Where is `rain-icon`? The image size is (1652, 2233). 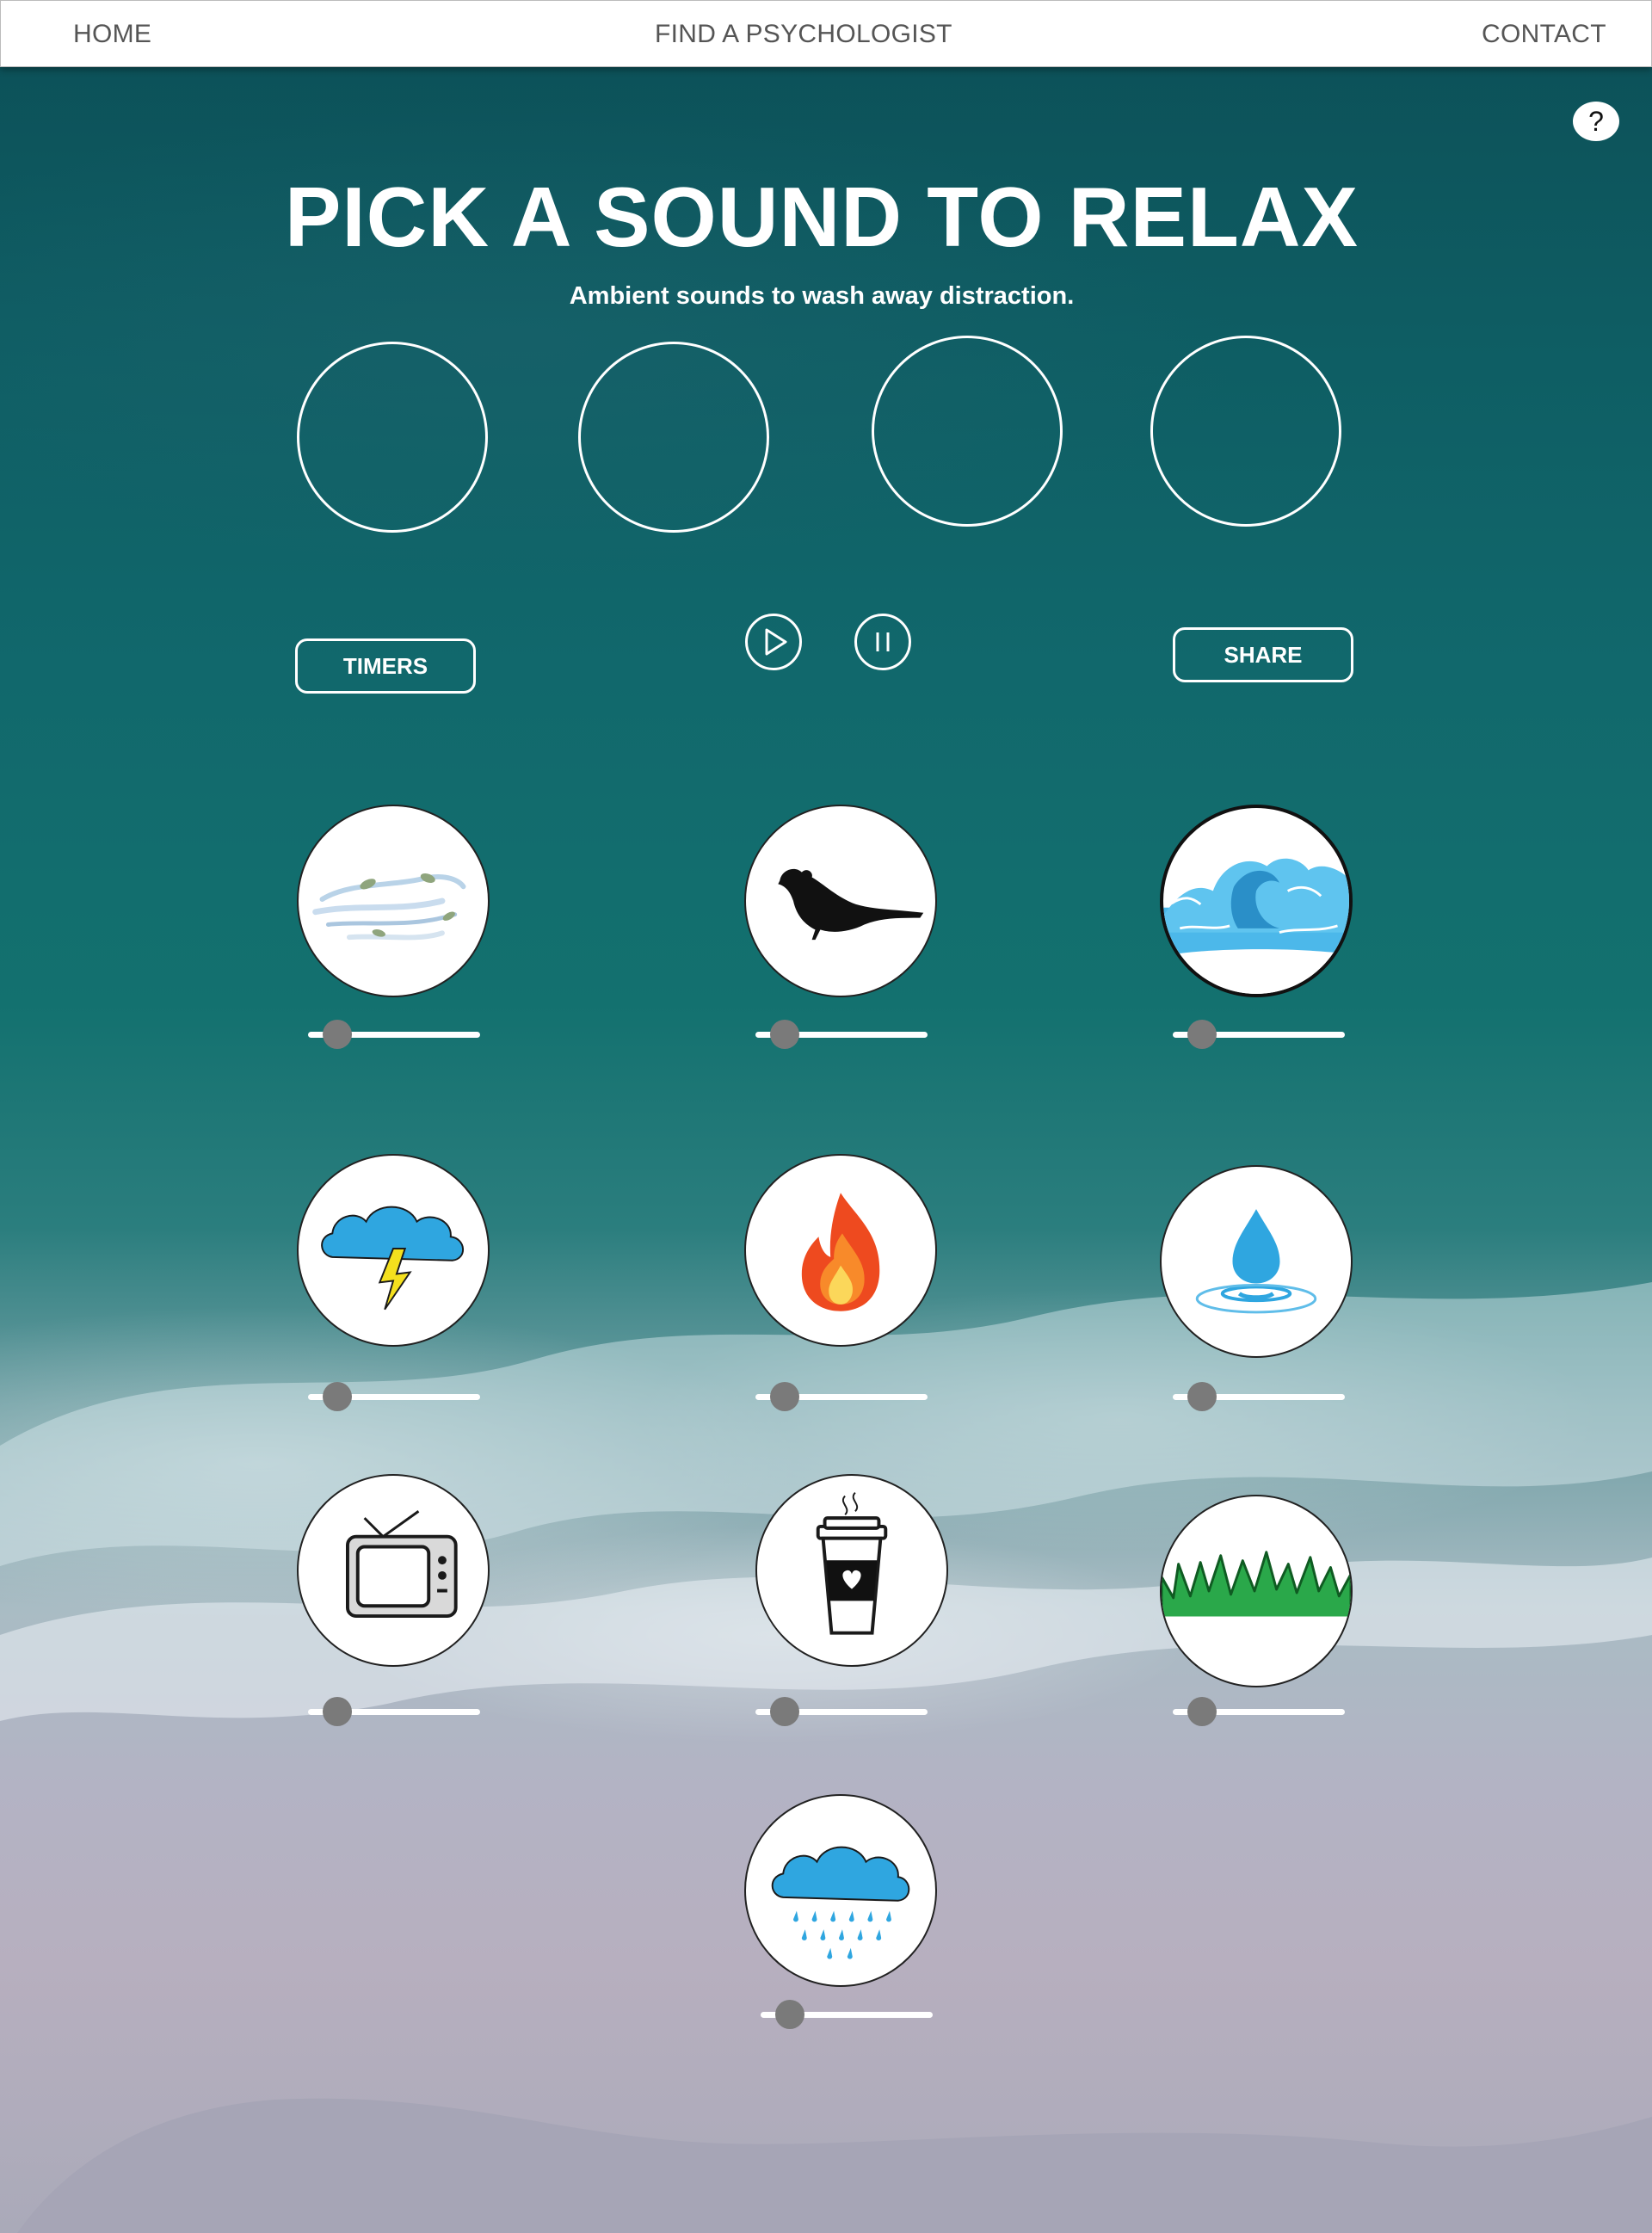 rain-icon is located at coordinates (840, 1903).